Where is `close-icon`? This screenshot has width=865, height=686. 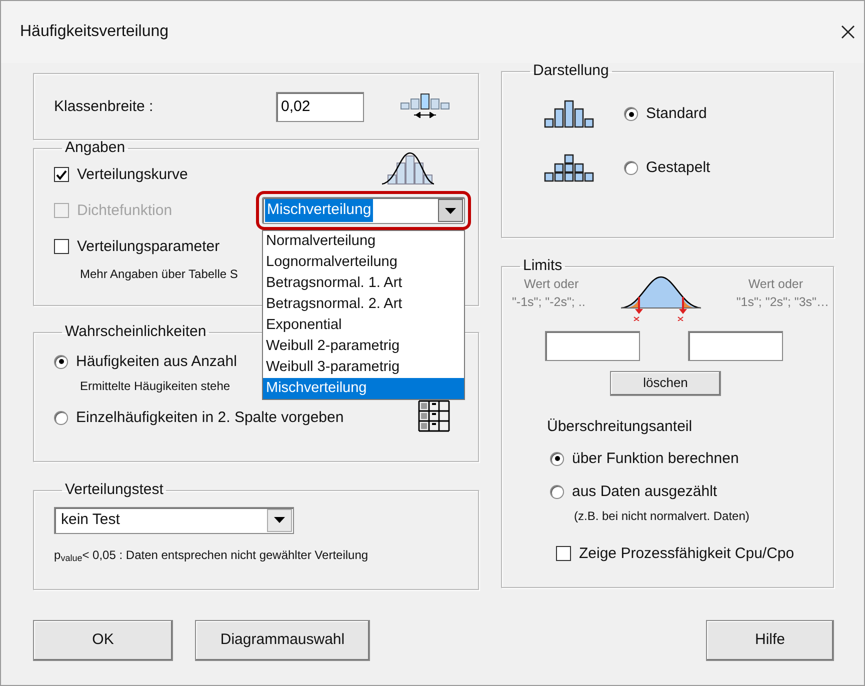
close-icon is located at coordinates (848, 32).